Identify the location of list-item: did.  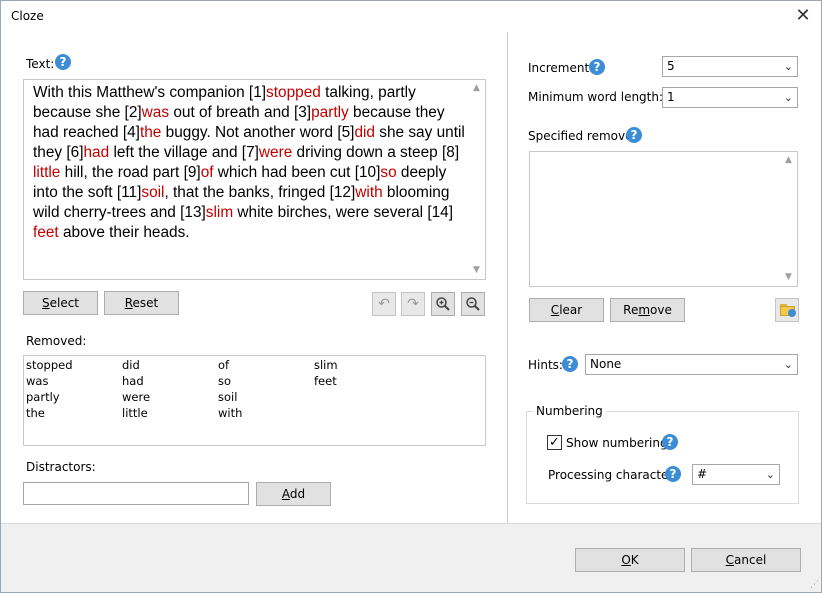
(136, 365).